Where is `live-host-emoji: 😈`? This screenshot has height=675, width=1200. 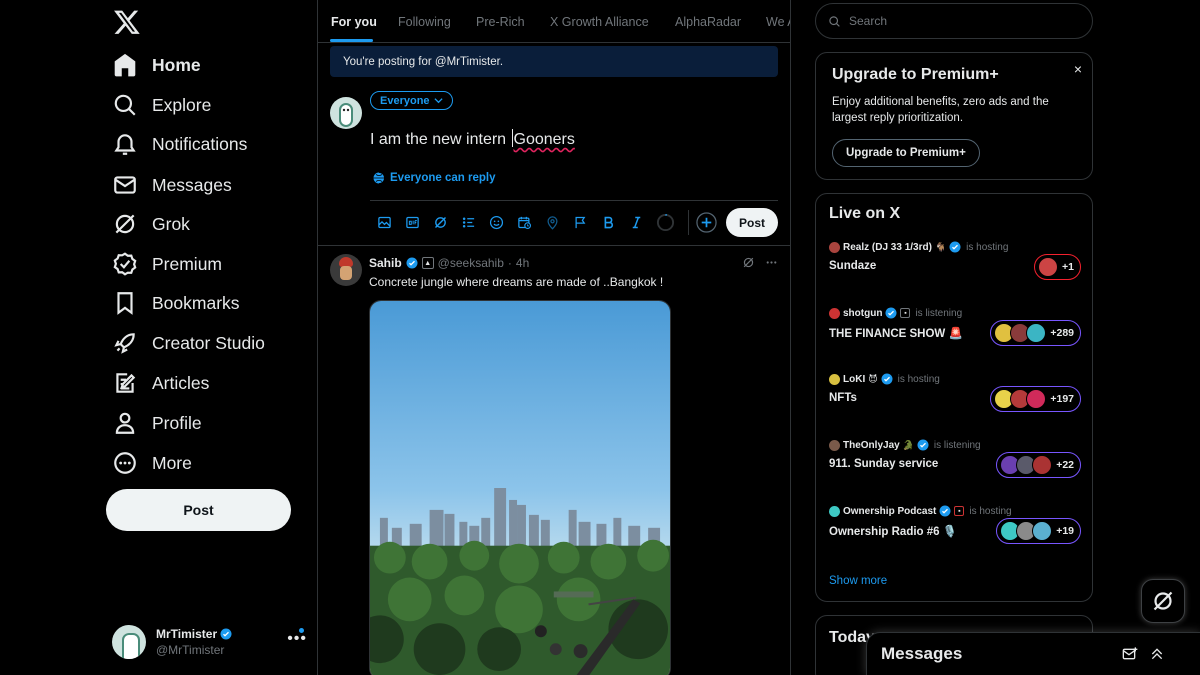
live-host-emoji: 😈 is located at coordinates (873, 378).